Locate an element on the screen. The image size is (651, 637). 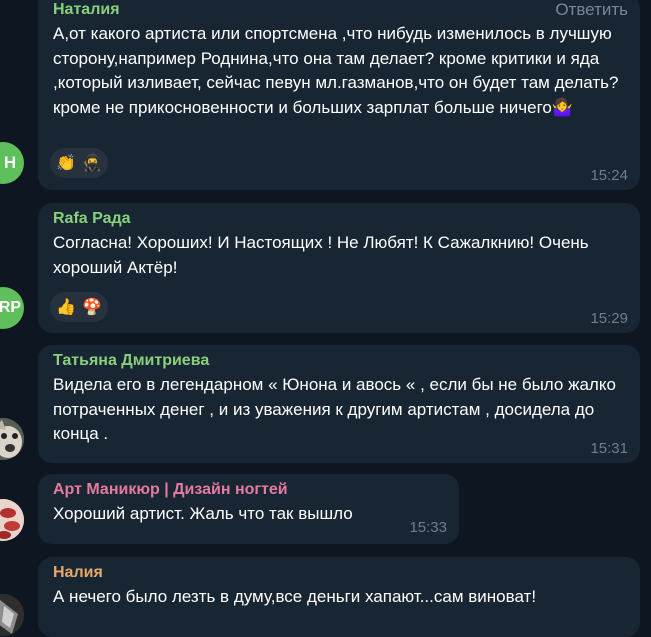
reaction-group: 👏 🥷 is located at coordinates (79, 163).